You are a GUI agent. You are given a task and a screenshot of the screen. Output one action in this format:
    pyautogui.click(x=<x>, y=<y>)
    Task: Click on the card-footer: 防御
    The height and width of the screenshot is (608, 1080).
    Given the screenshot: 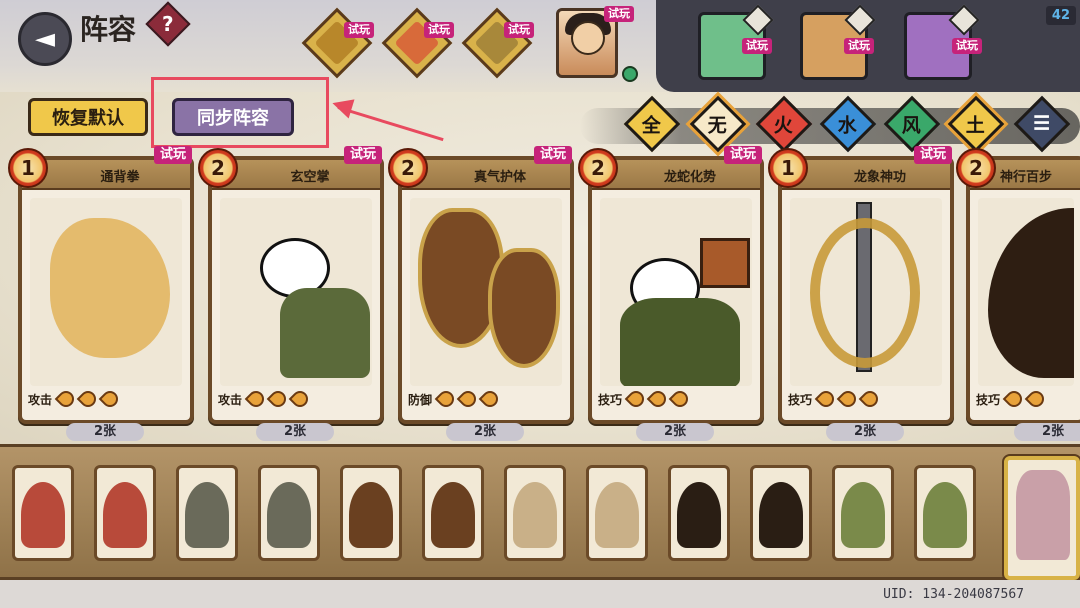 What is the action you would take?
    pyautogui.click(x=486, y=399)
    